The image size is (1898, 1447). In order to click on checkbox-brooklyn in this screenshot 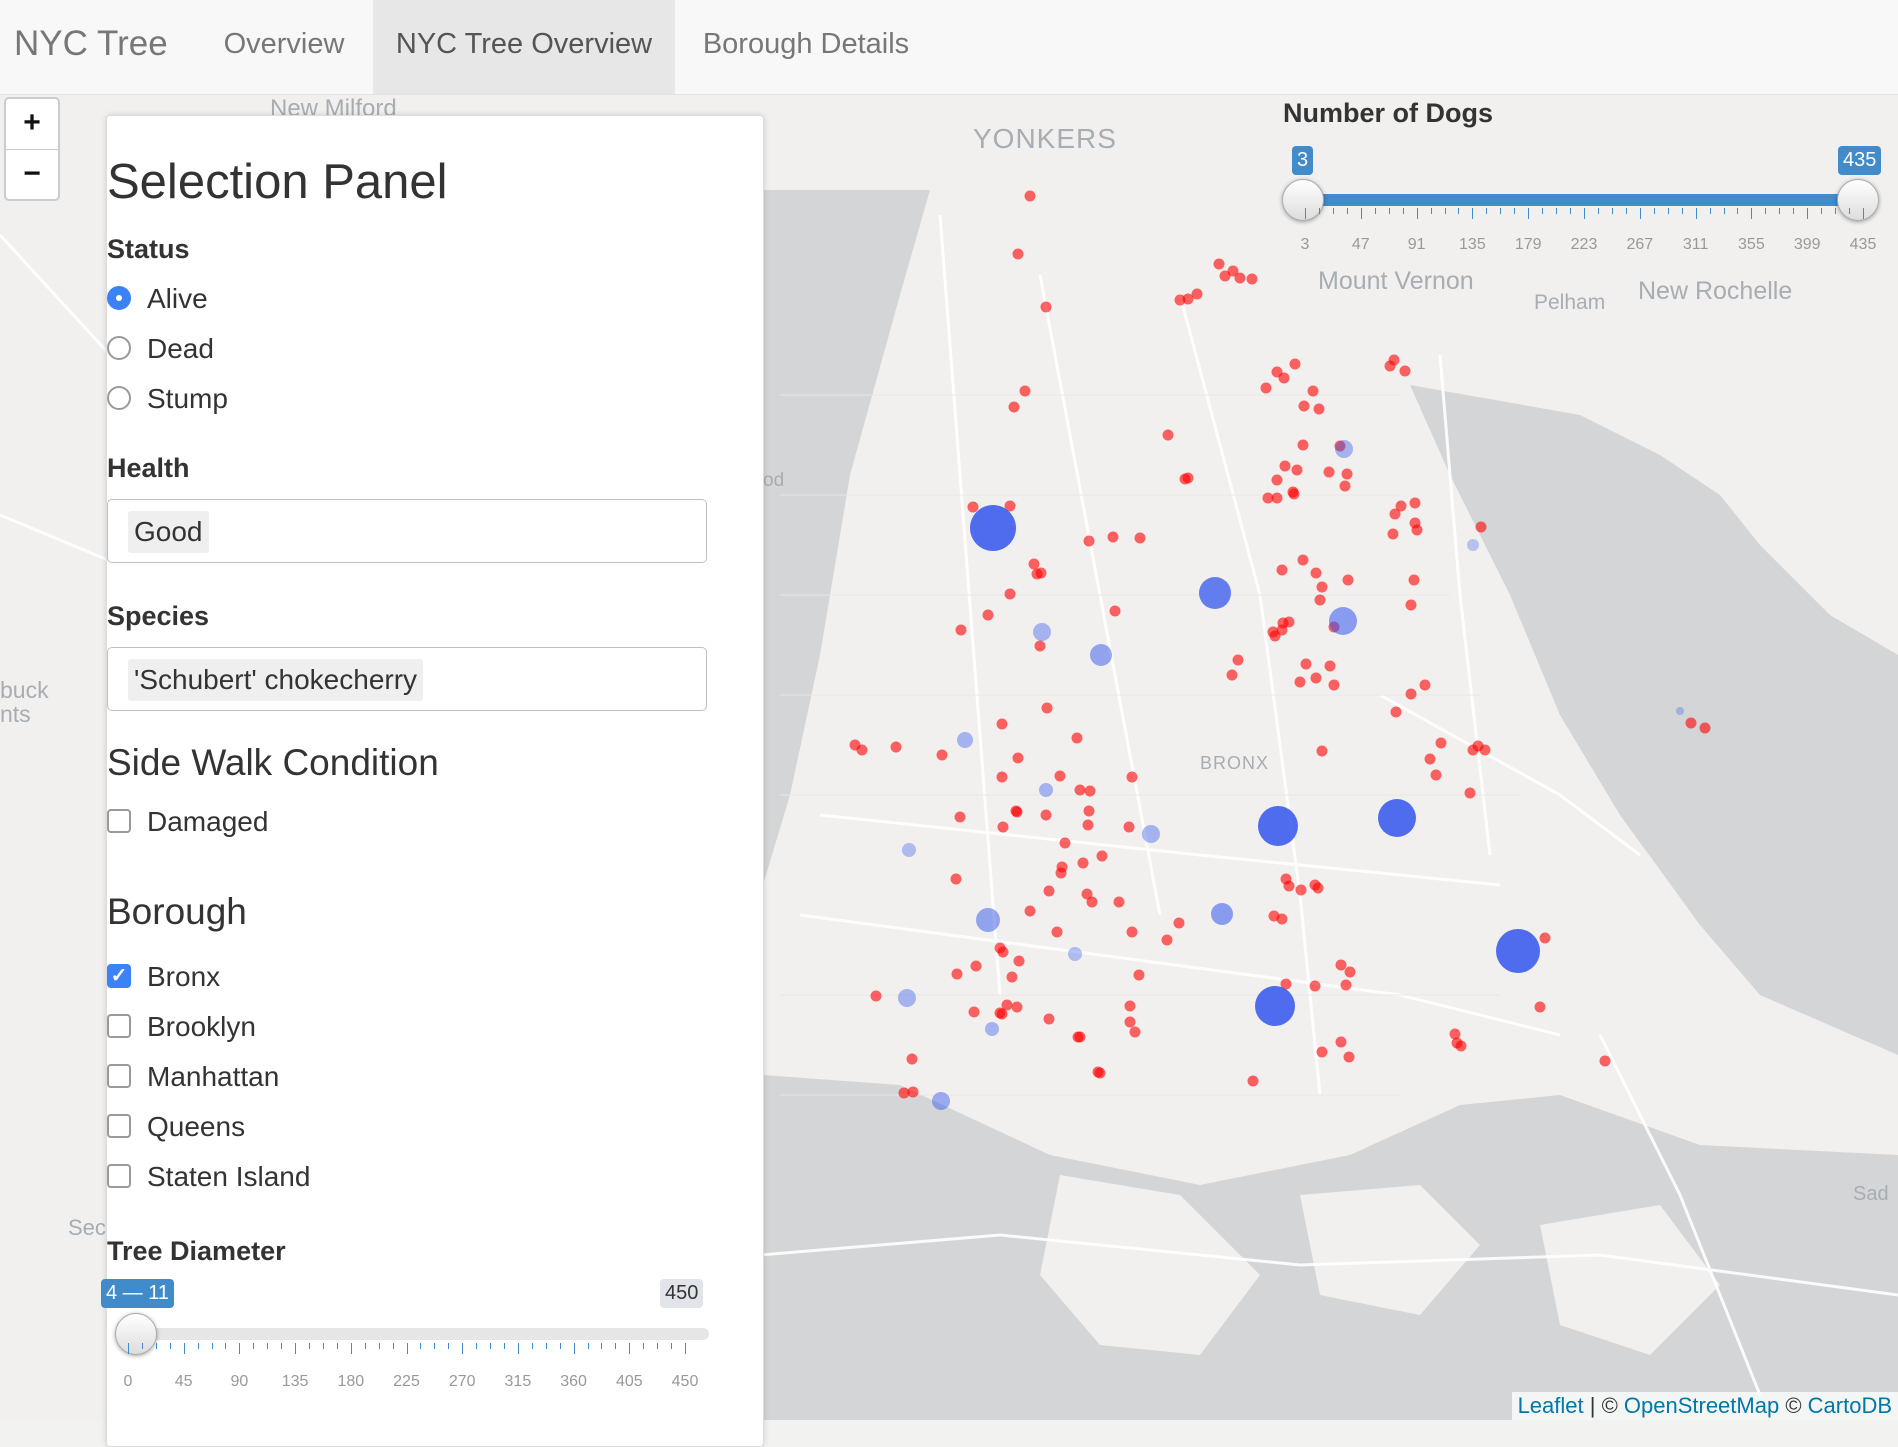, I will do `click(119, 1026)`.